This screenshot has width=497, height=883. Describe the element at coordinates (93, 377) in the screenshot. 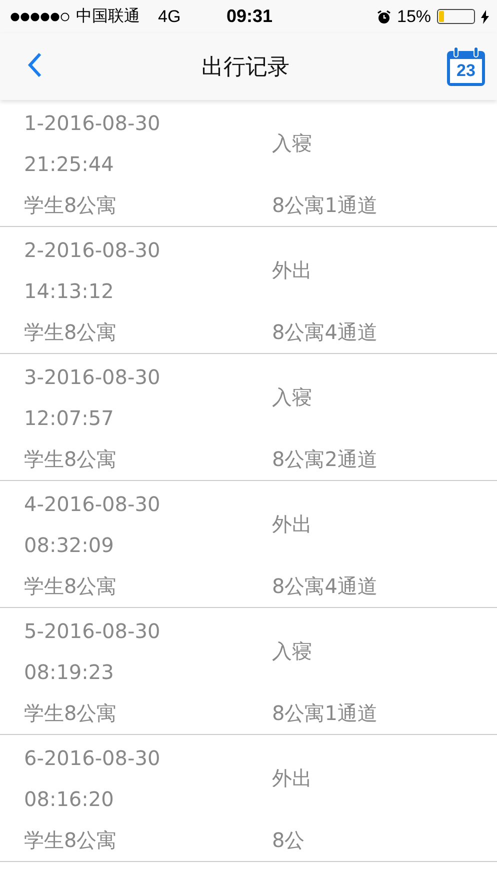

I see `record-date: 3-2016-08-30` at that location.